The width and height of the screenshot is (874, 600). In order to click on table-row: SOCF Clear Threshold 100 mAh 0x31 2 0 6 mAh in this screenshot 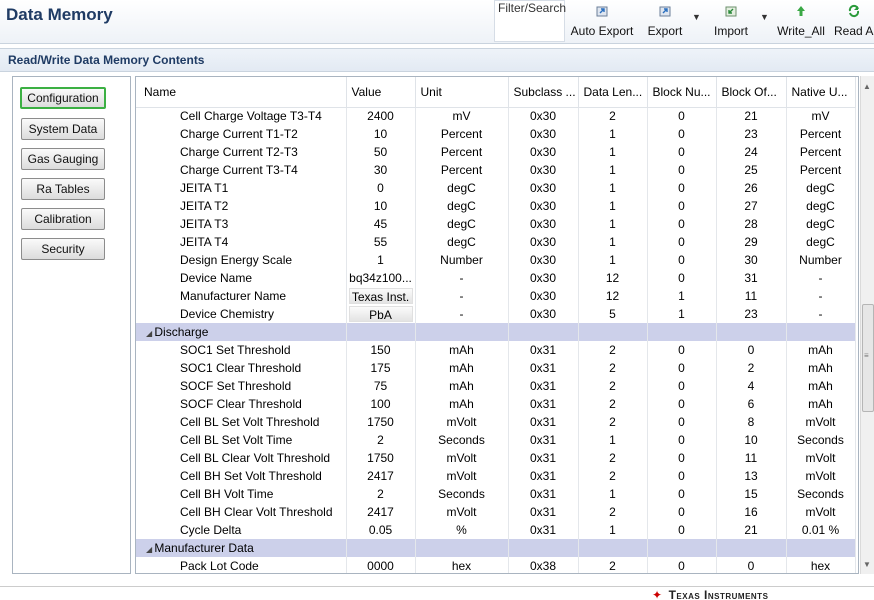, I will do `click(496, 404)`.